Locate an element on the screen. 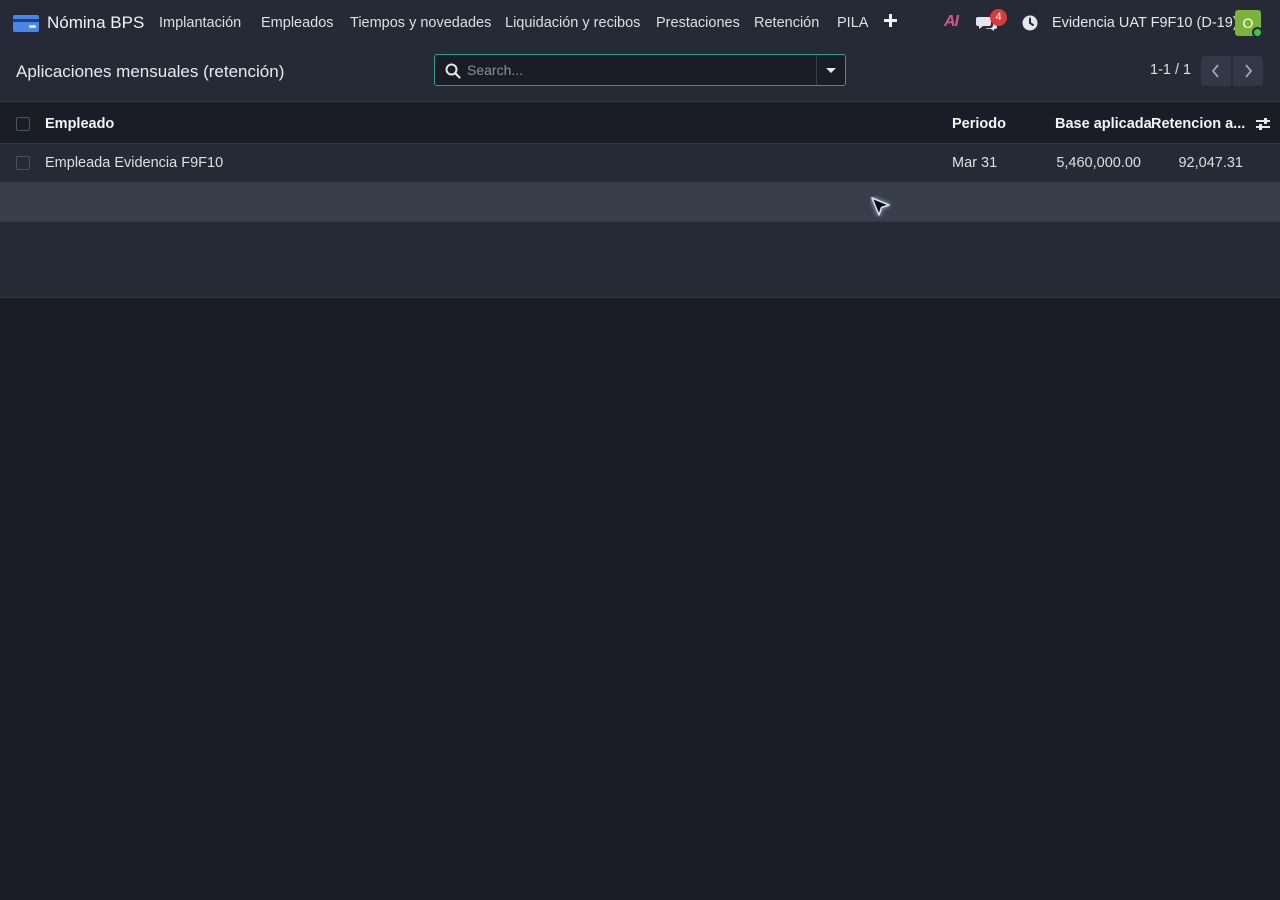  select-all-checkbox is located at coordinates (23, 124).